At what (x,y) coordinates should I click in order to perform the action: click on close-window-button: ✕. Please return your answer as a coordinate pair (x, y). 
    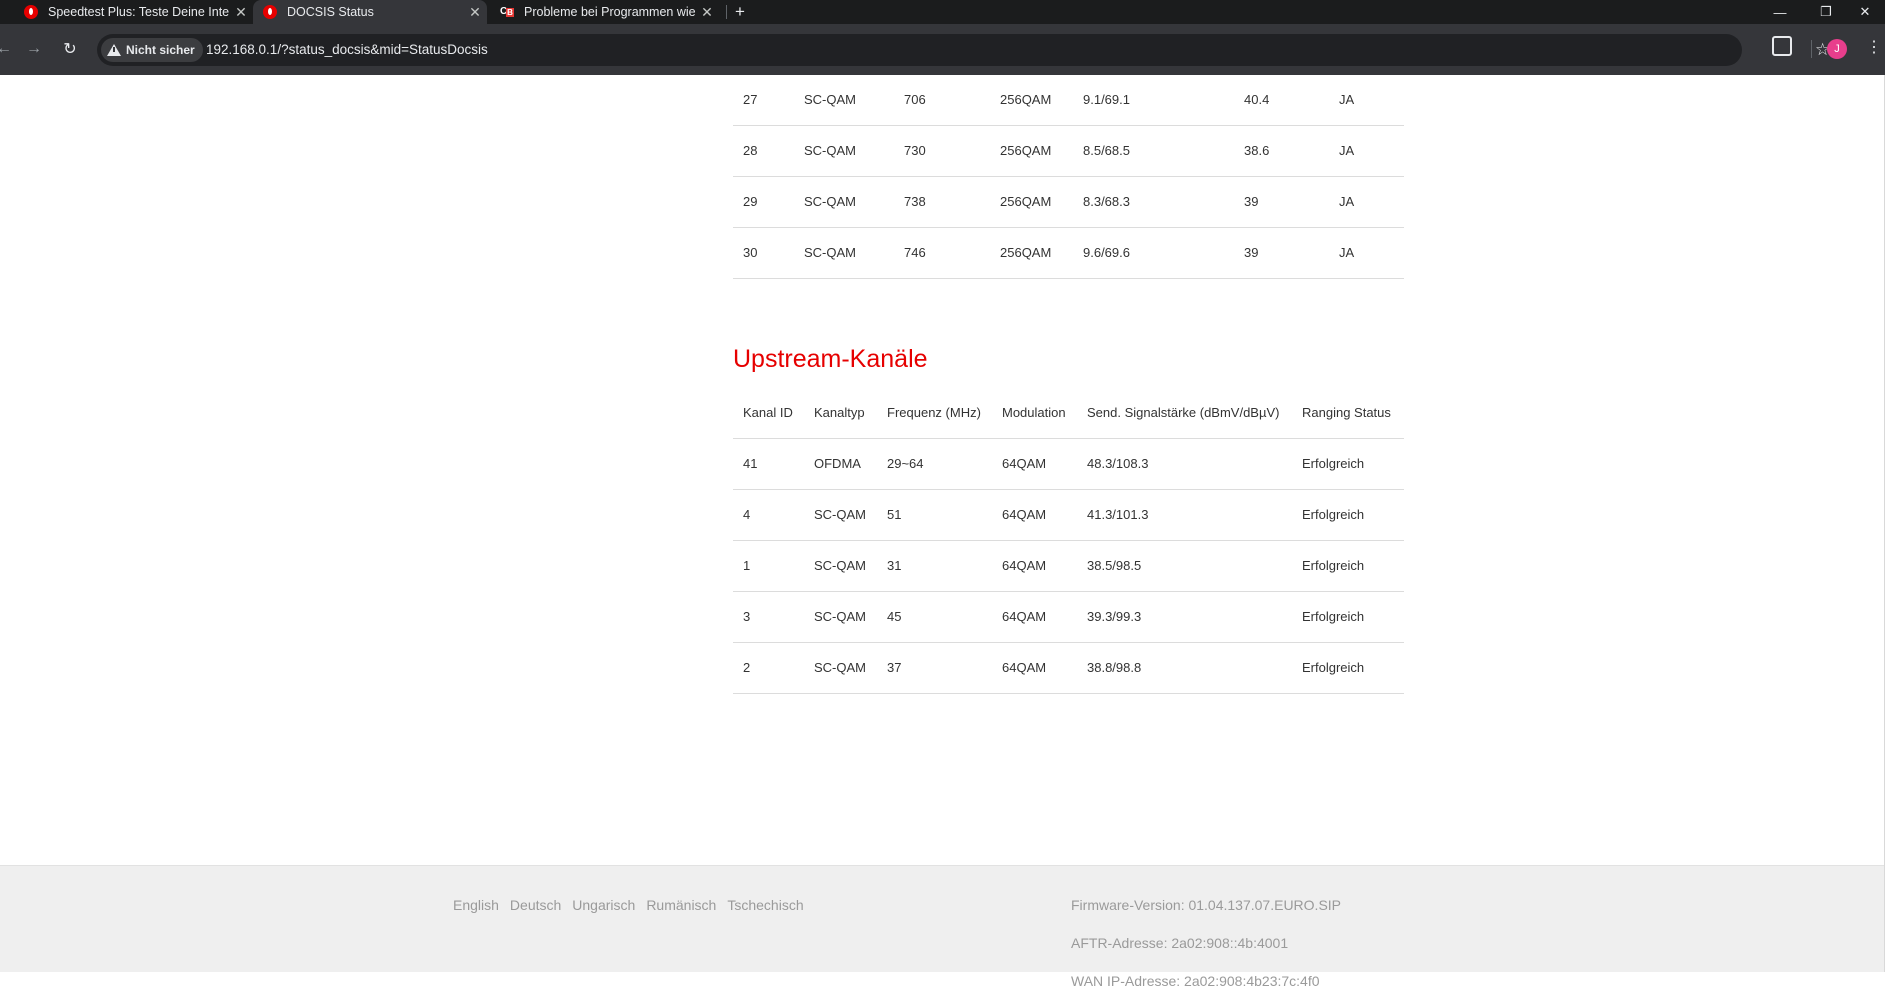
    Looking at the image, I should click on (1863, 12).